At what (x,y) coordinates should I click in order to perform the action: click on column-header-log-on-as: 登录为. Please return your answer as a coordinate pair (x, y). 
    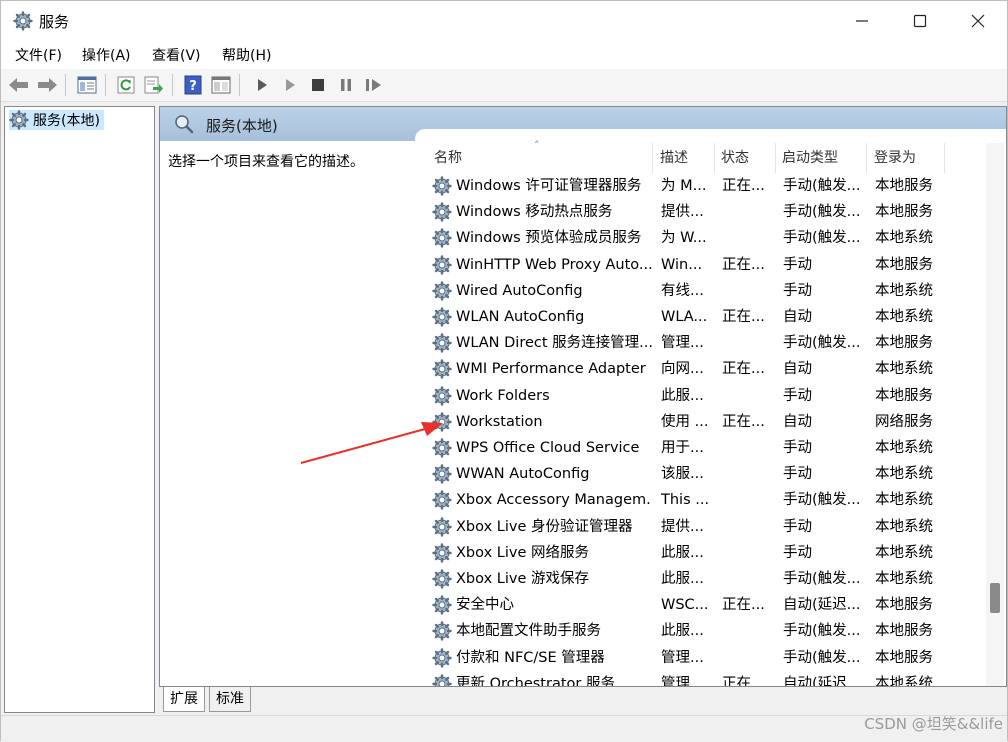
    Looking at the image, I should click on (895, 158).